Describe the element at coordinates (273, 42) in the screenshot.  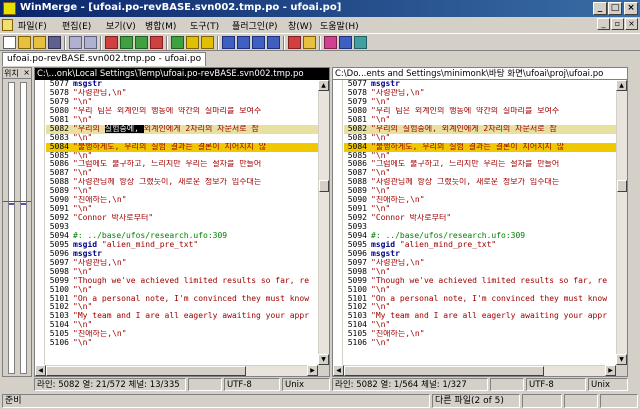
I see `all-left-icon` at that location.